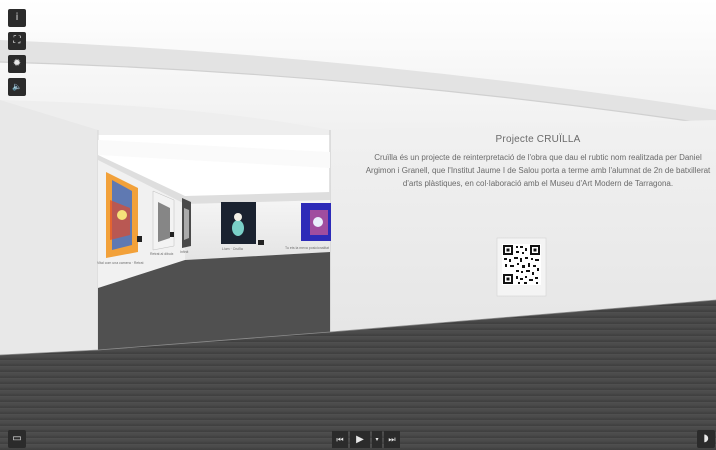 This screenshot has width=716, height=450. Describe the element at coordinates (307, 248) in the screenshot. I see `artwork-caption: Tu ets la meva posicionalitat` at that location.